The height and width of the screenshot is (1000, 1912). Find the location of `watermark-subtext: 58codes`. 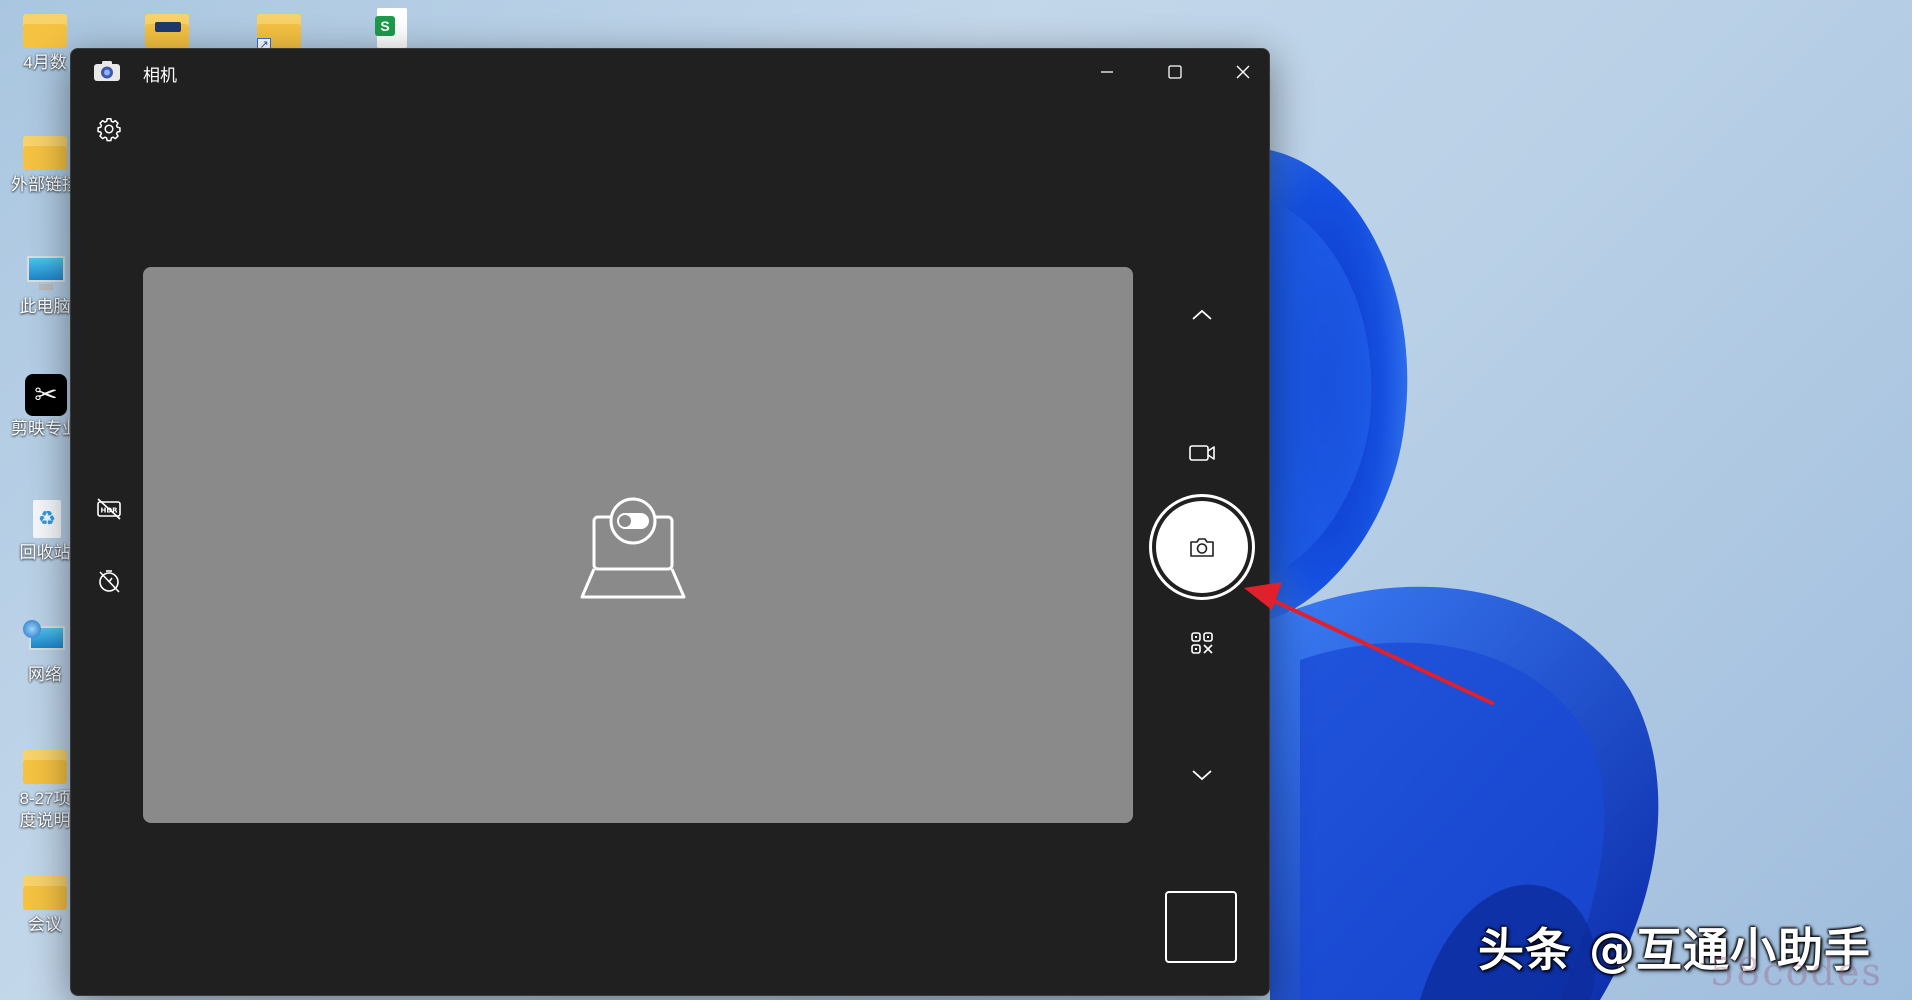

watermark-subtext: 58codes is located at coordinates (1796, 972).